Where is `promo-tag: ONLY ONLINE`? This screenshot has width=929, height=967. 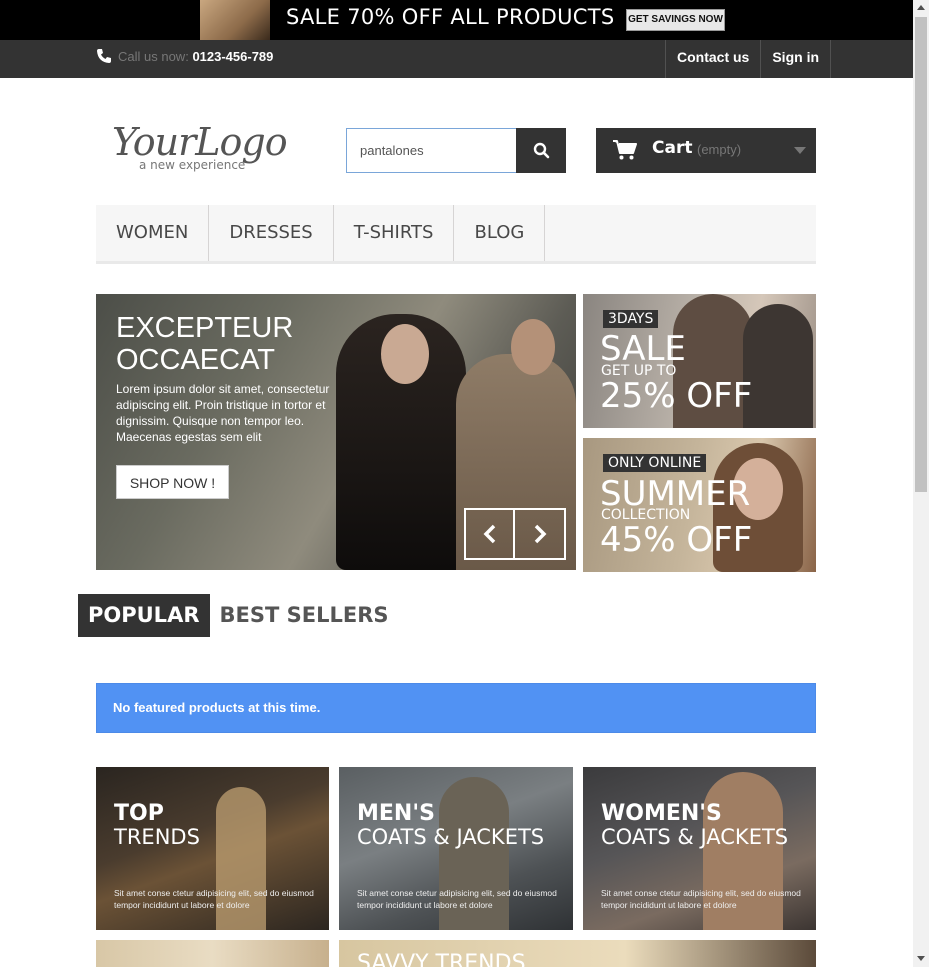
promo-tag: ONLY ONLINE is located at coordinates (655, 463).